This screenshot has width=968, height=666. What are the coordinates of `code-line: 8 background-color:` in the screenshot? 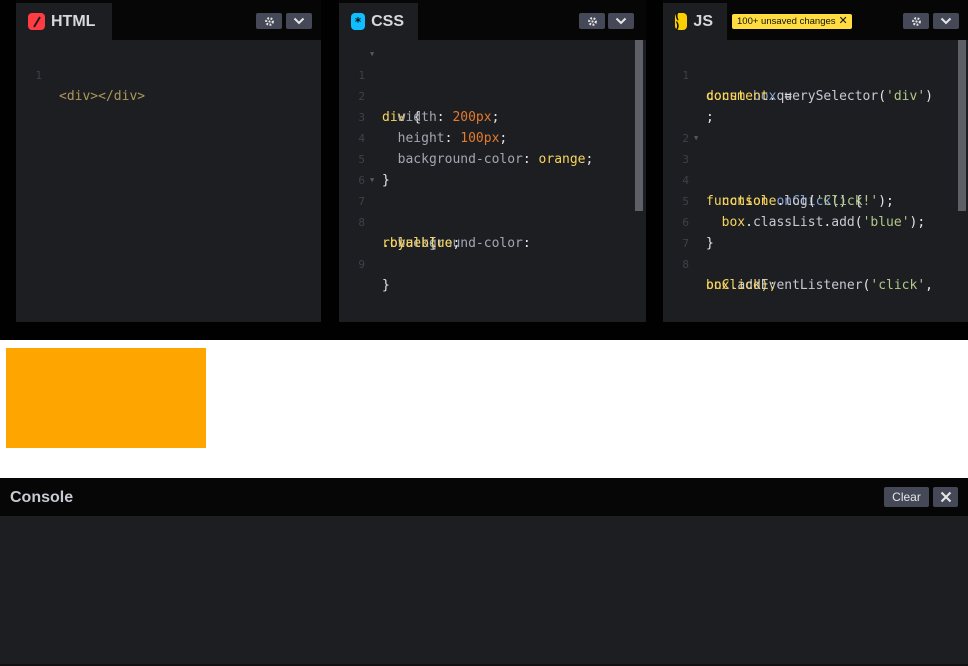 It's located at (492, 221).